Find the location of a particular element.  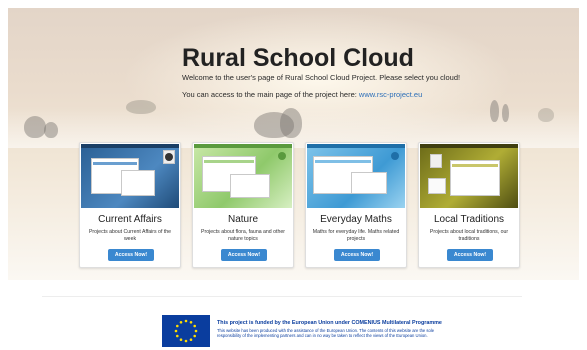

local-traditions-thumbnail is located at coordinates (469, 176).